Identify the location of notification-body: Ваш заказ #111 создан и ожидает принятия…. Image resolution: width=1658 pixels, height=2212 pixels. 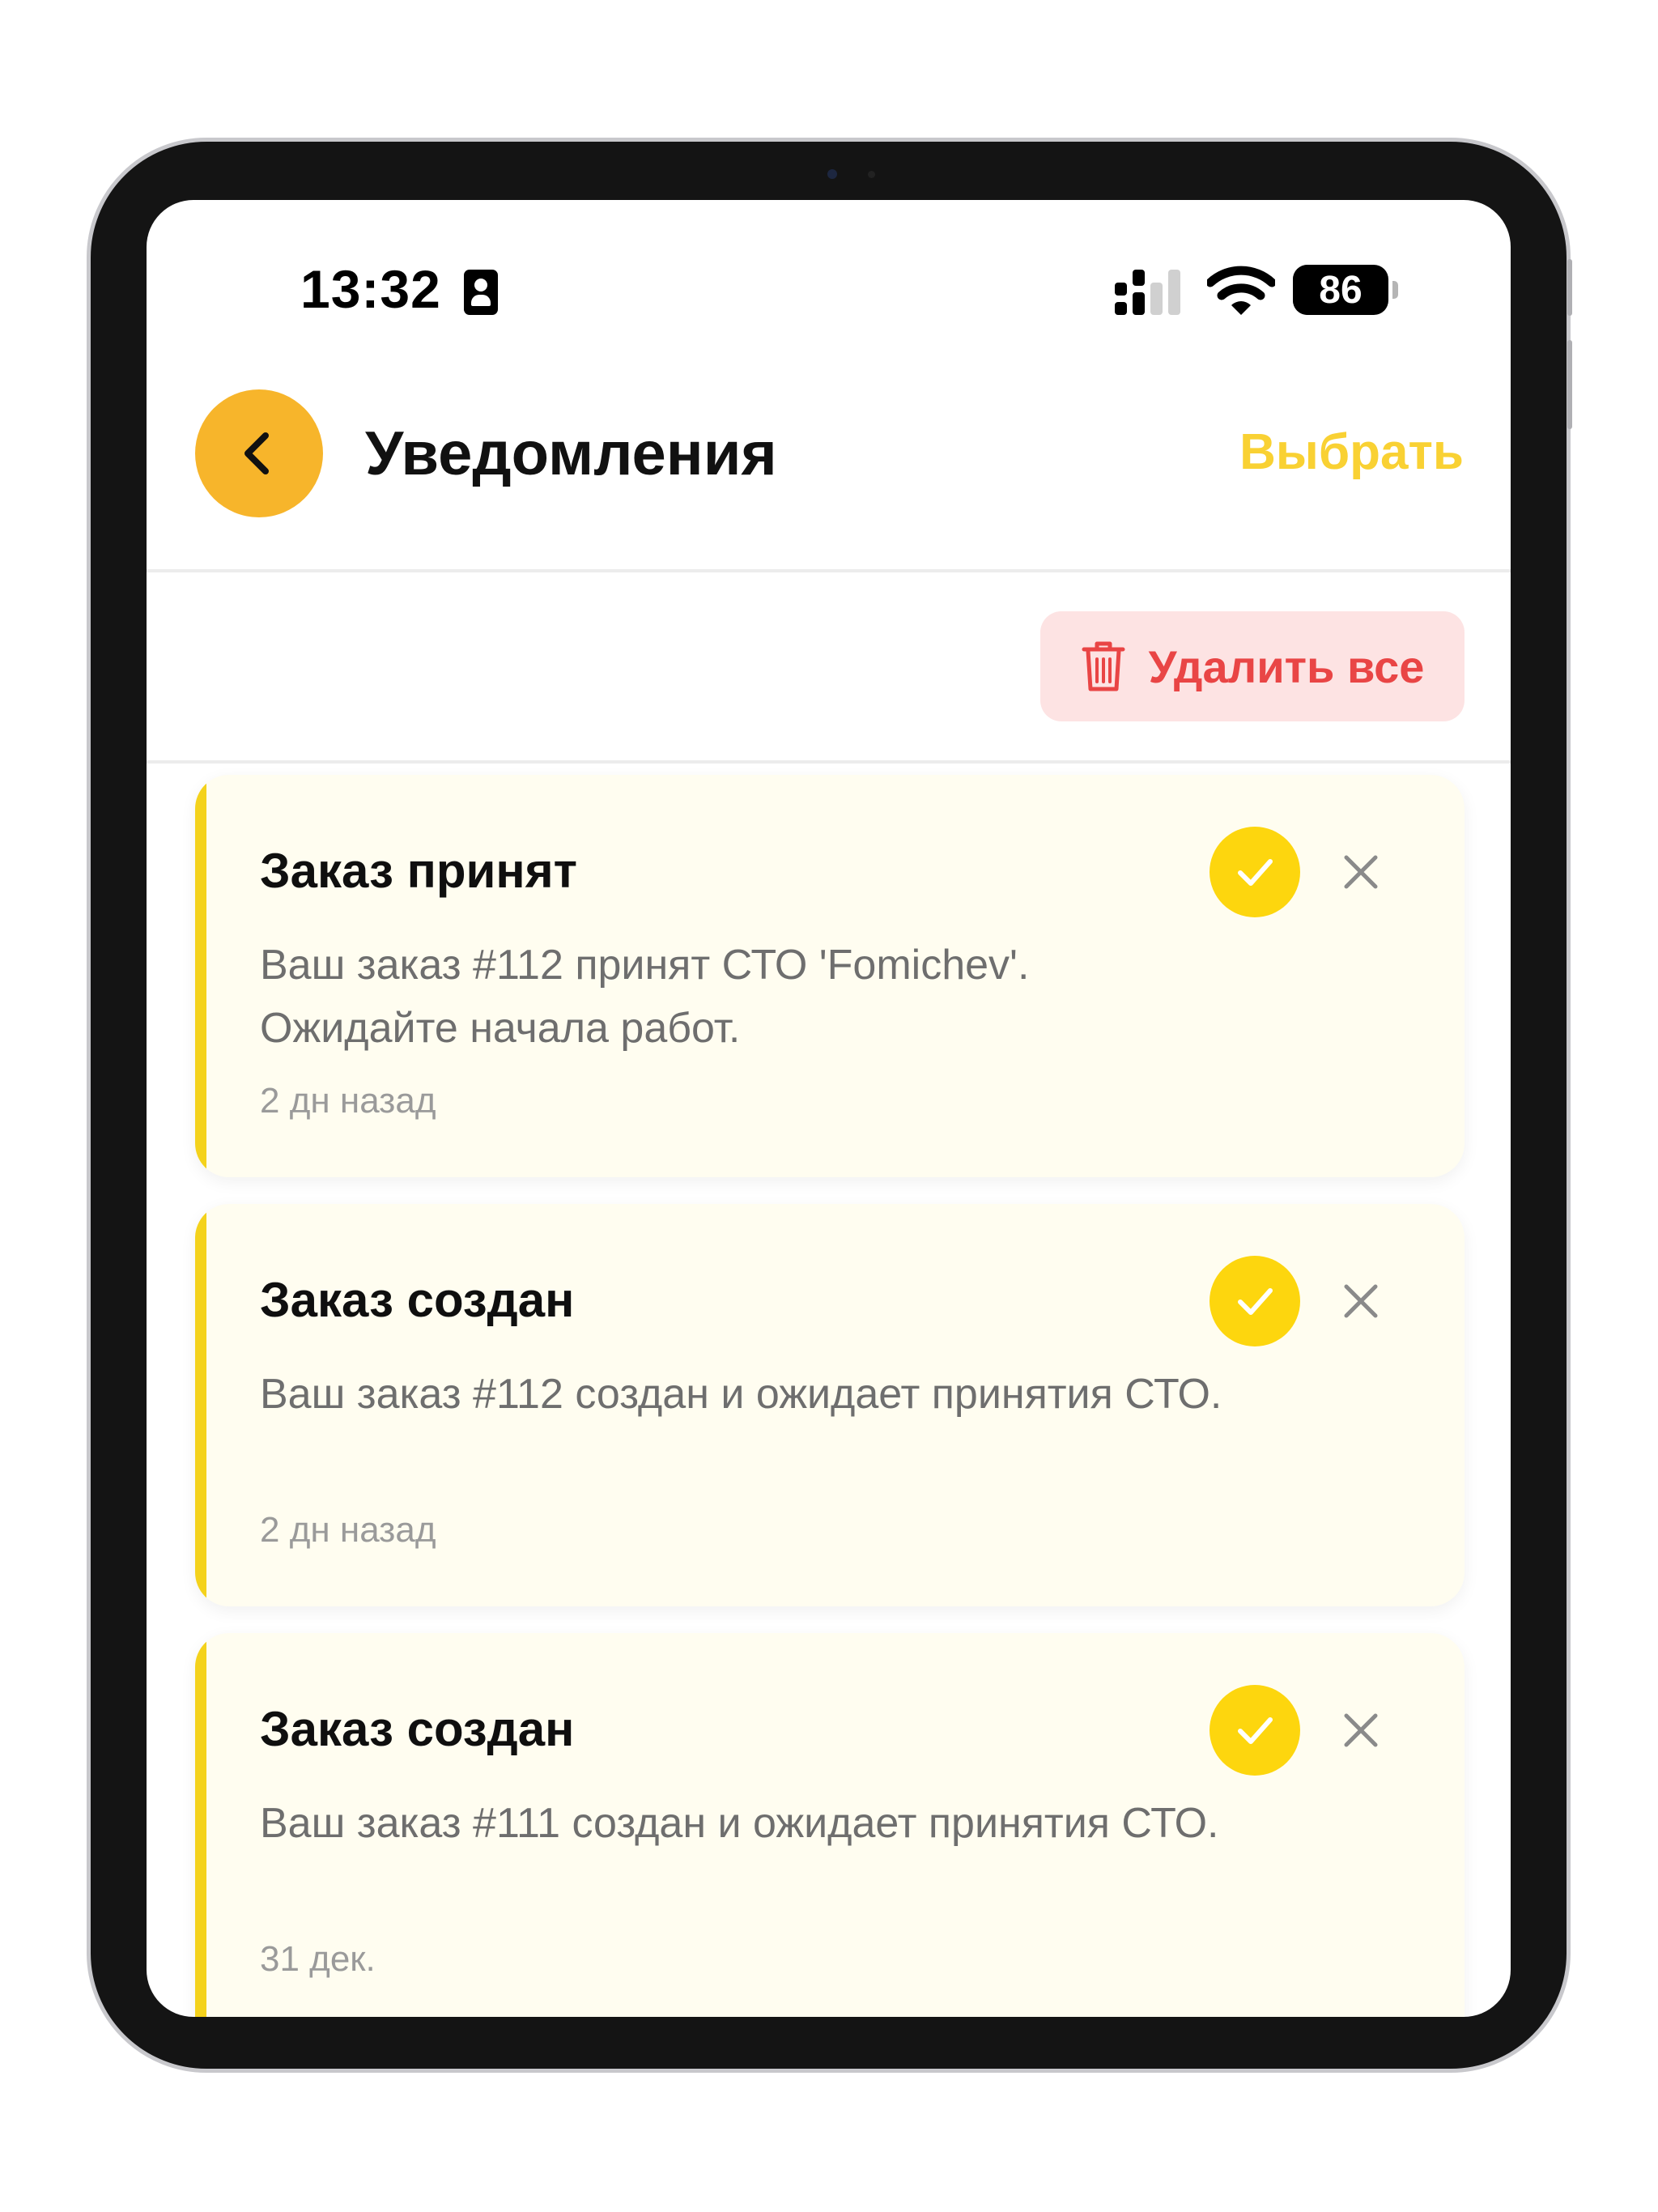
(739, 1824).